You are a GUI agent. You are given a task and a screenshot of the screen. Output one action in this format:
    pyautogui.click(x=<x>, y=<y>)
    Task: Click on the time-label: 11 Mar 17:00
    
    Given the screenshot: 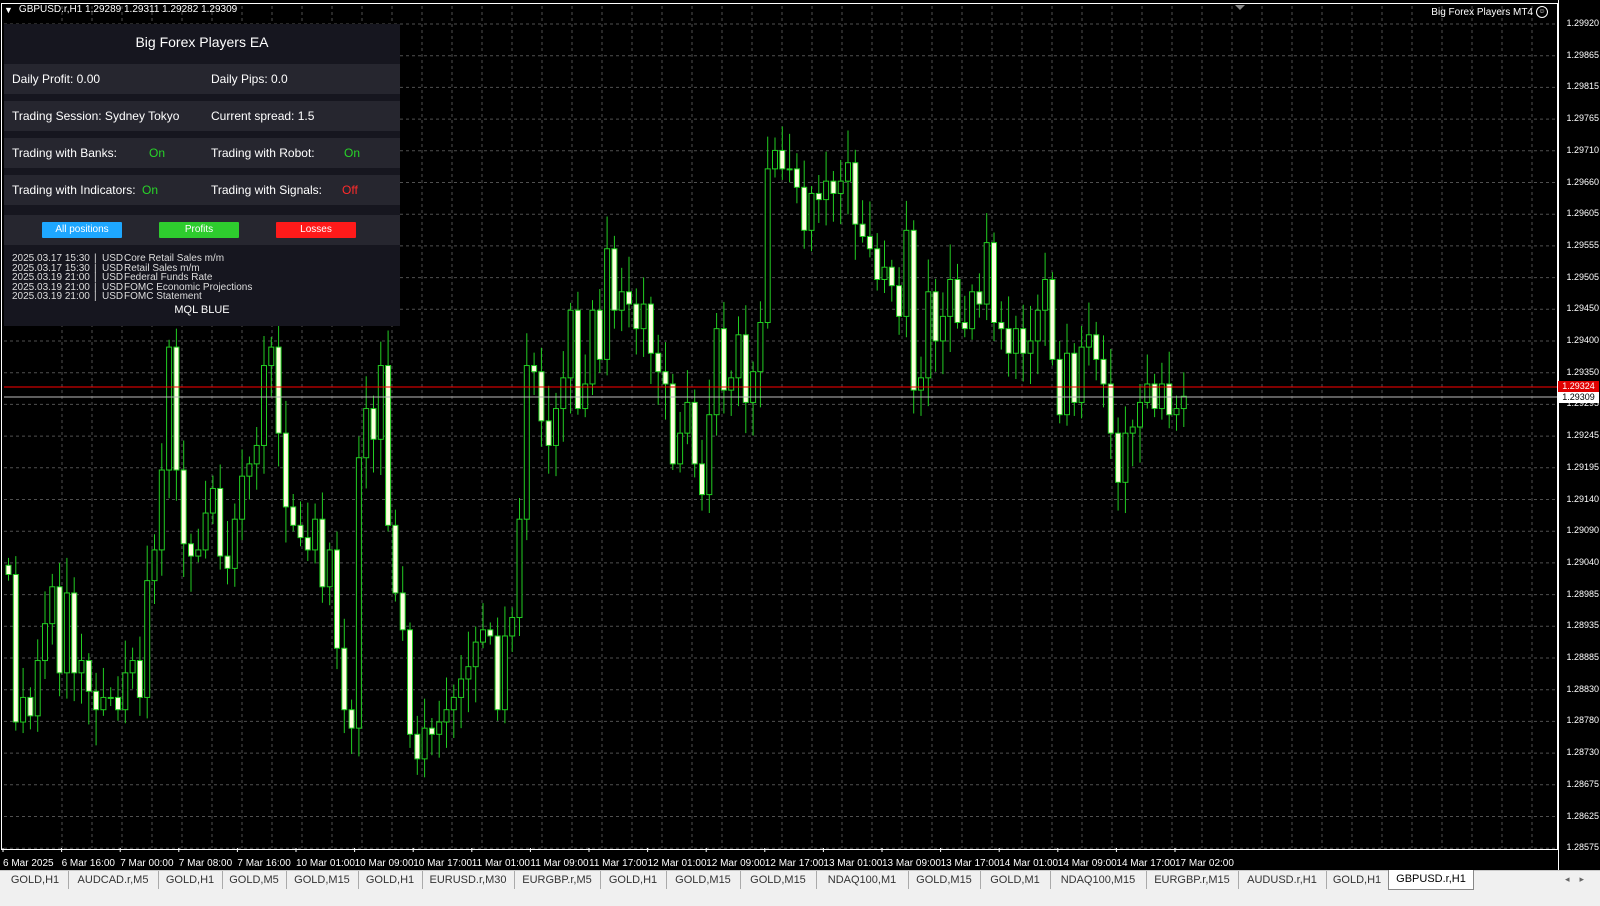 What is the action you would take?
    pyautogui.click(x=618, y=863)
    